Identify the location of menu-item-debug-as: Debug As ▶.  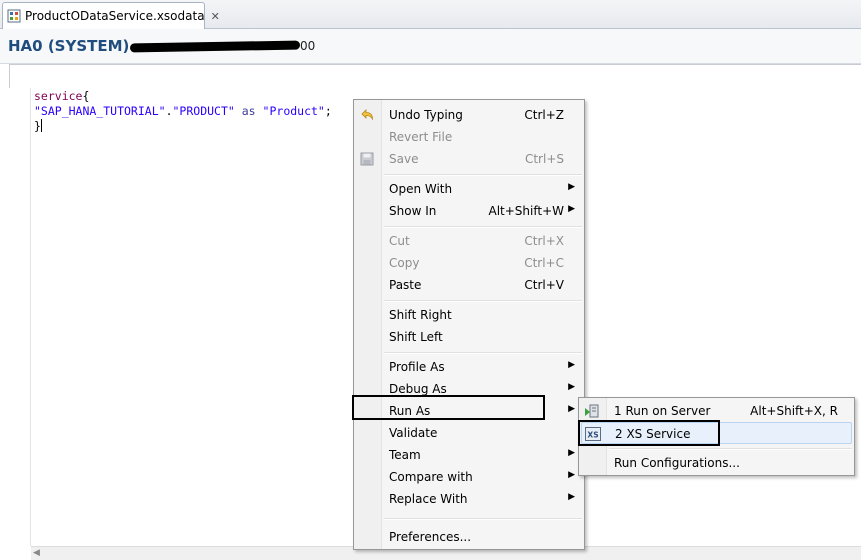
(469, 389).